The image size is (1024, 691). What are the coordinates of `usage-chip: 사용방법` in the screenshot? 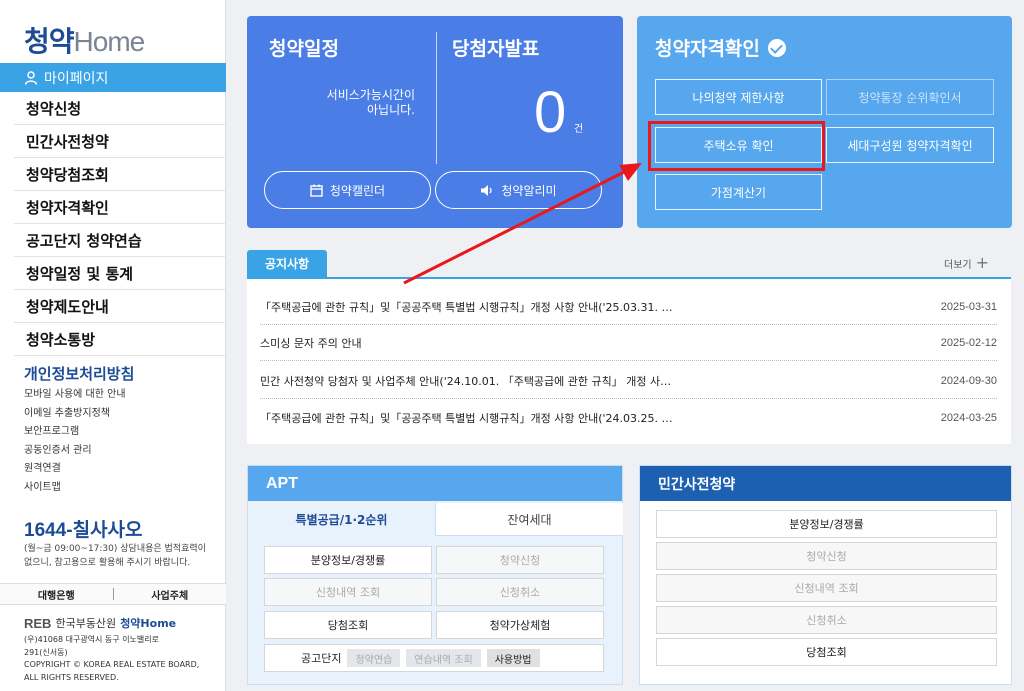 It's located at (513, 658).